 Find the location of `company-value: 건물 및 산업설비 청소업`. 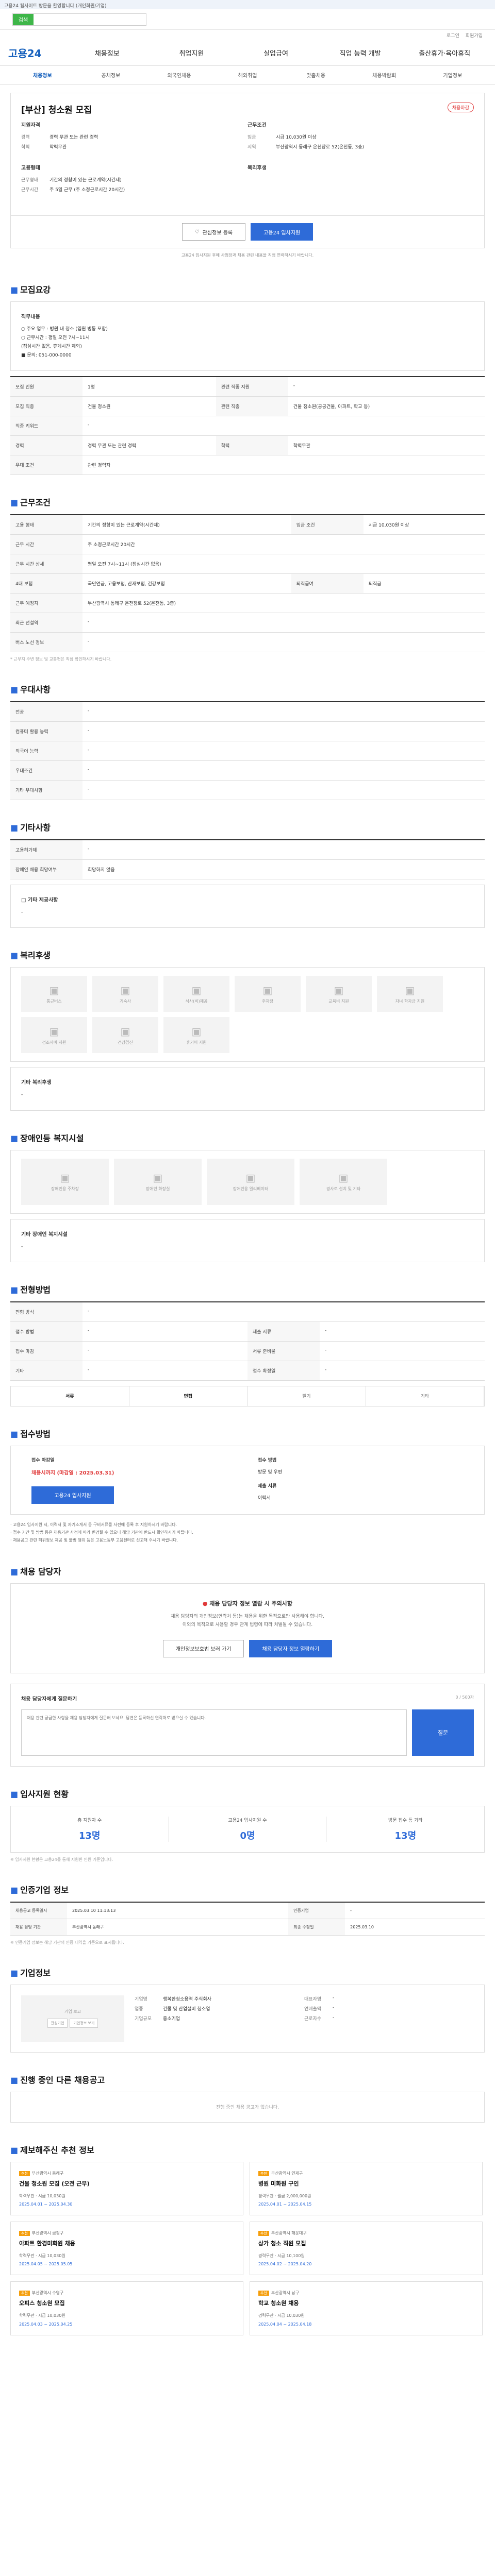

company-value: 건물 및 산업설비 청소업 is located at coordinates (186, 2009).